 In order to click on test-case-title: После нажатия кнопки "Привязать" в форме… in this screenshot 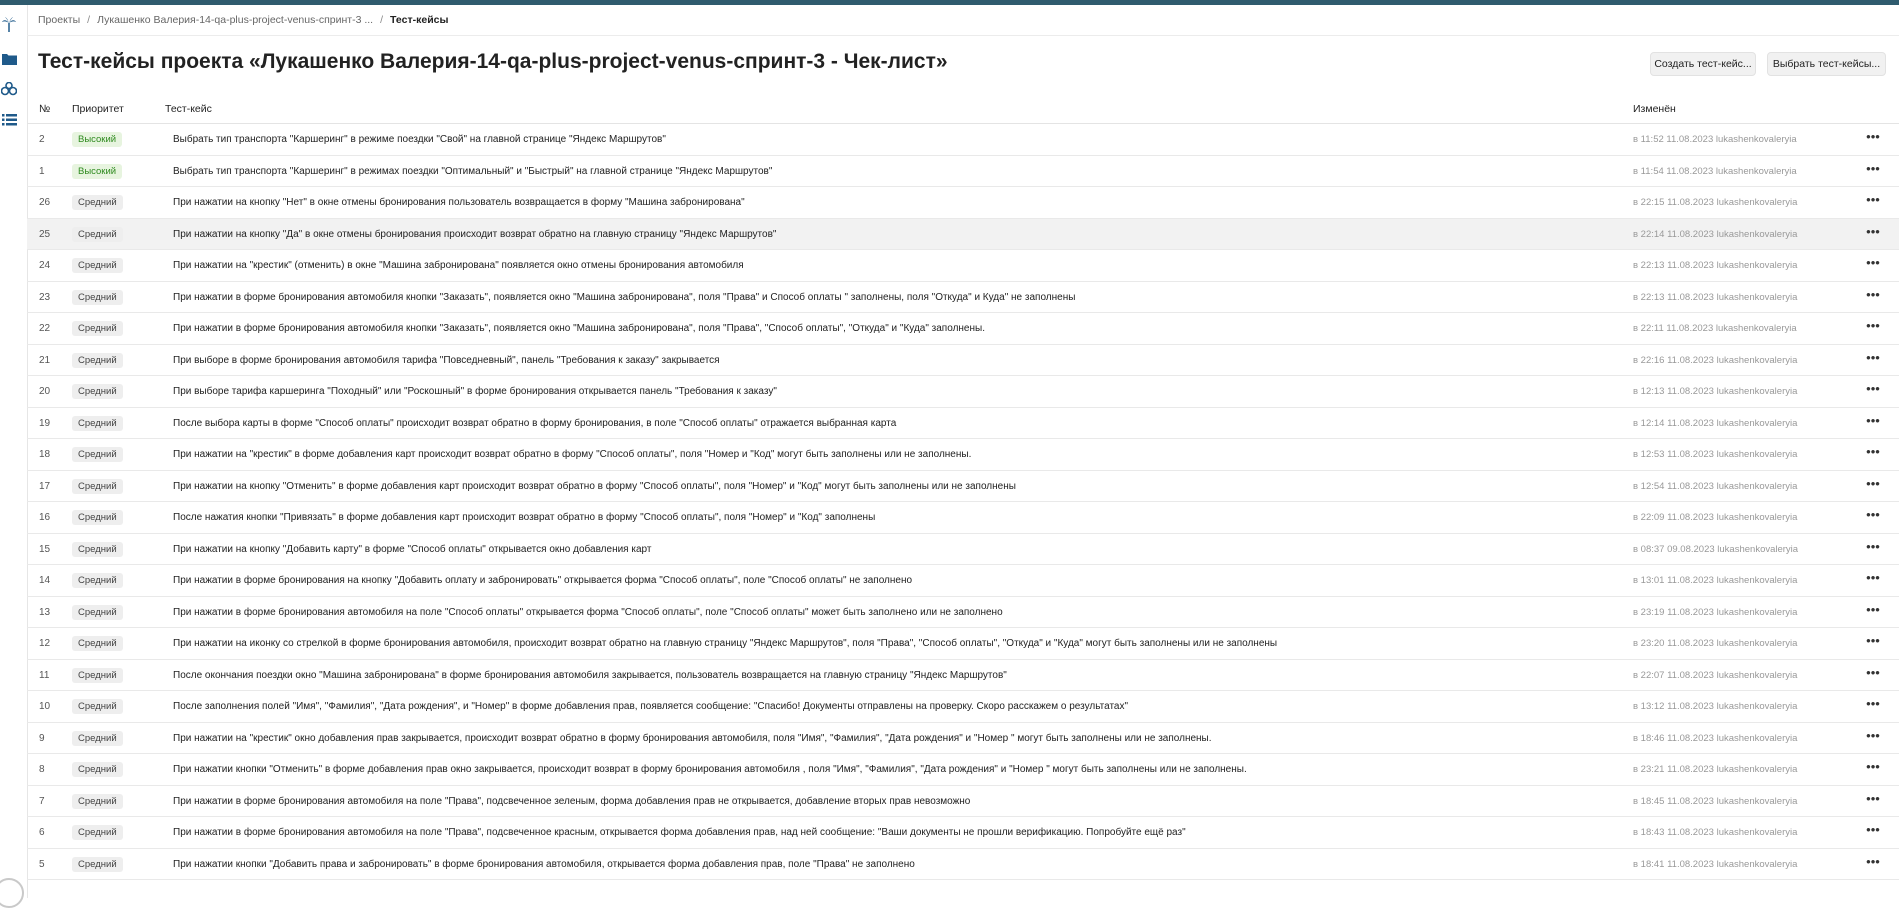, I will do `click(524, 517)`.